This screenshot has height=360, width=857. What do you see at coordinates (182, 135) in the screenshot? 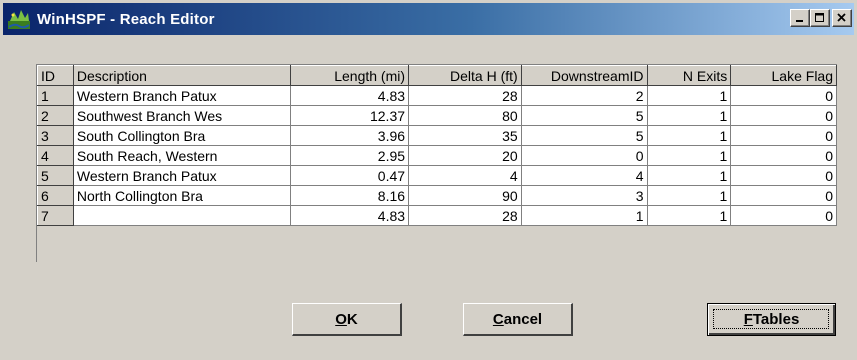
I see `cell-description: South Collington Bra` at bounding box center [182, 135].